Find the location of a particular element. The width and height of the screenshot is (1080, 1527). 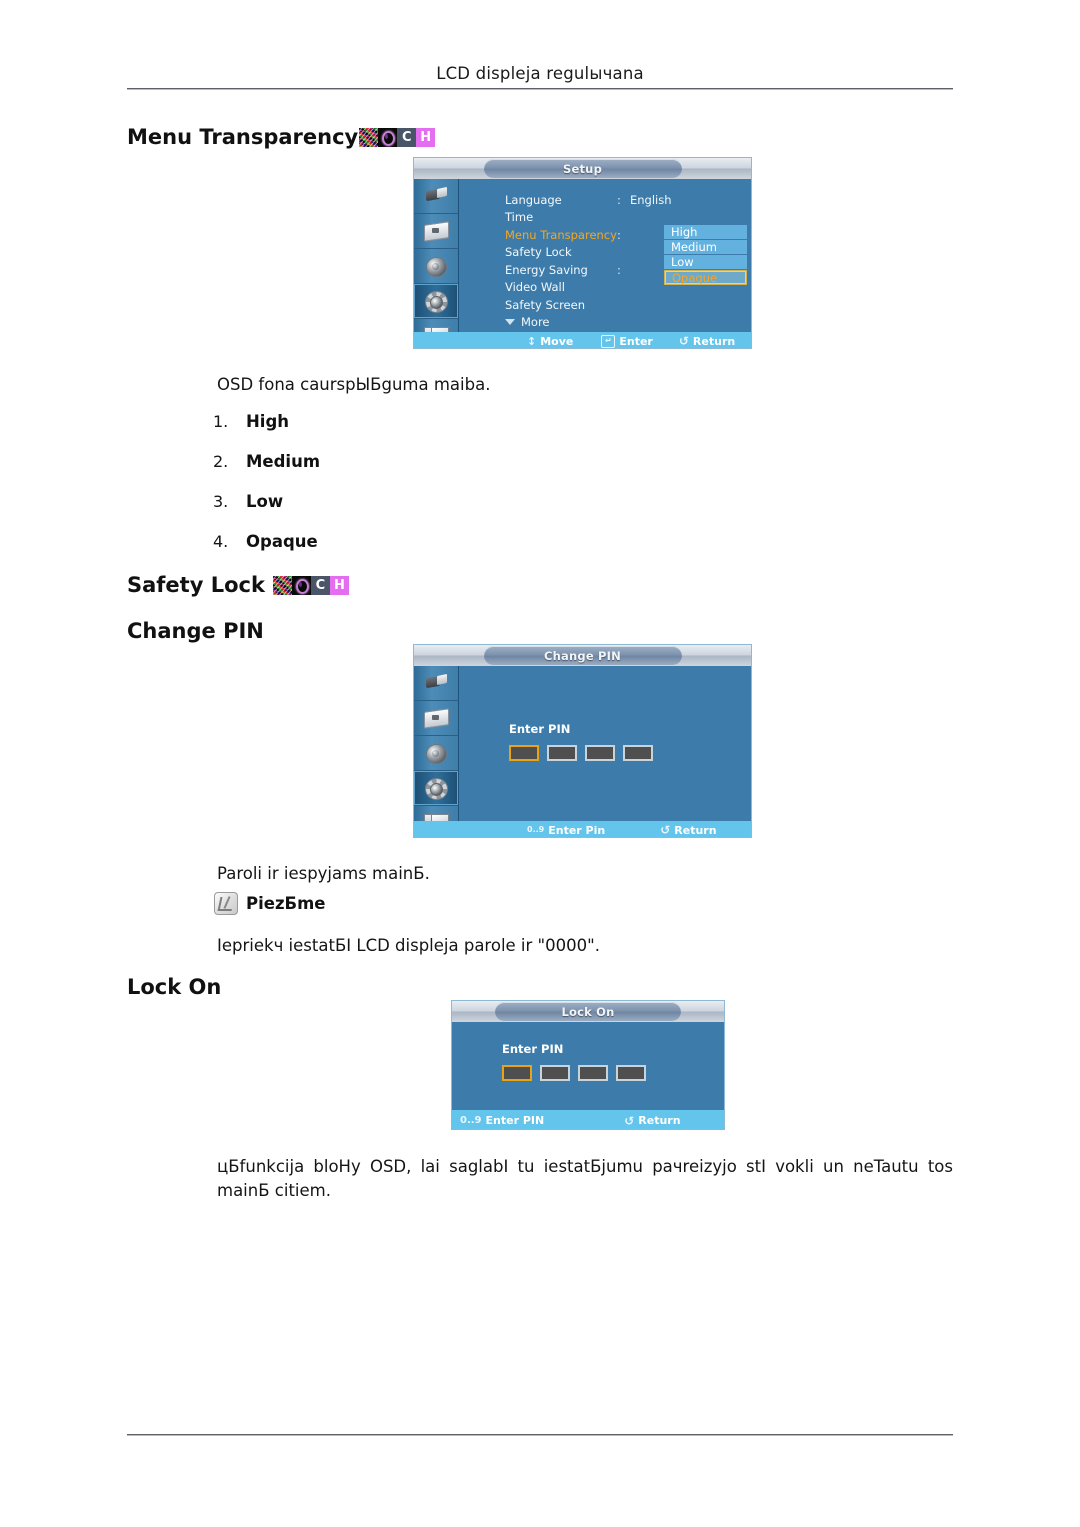

menu-transparency-options-list: 1. High 2. Medium 3. Low 4. Opaque is located at coordinates (266, 492).